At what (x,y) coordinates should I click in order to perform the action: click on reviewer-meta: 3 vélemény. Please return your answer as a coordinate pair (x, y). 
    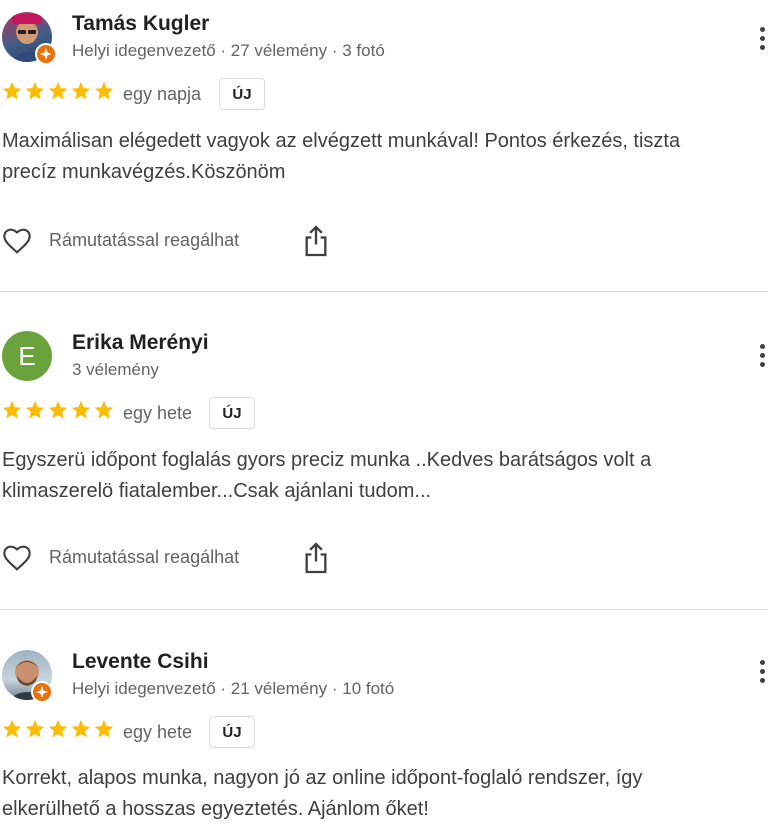
    Looking at the image, I should click on (115, 370).